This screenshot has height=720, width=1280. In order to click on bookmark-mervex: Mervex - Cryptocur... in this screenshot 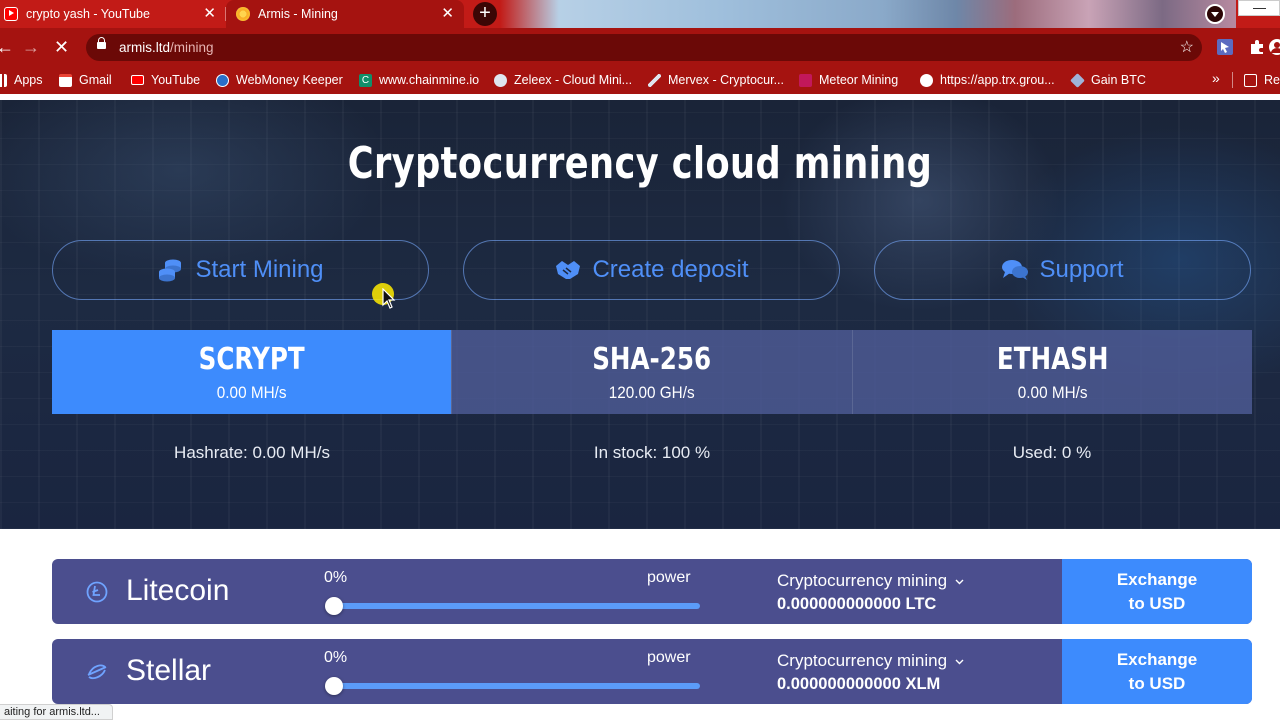, I will do `click(716, 80)`.